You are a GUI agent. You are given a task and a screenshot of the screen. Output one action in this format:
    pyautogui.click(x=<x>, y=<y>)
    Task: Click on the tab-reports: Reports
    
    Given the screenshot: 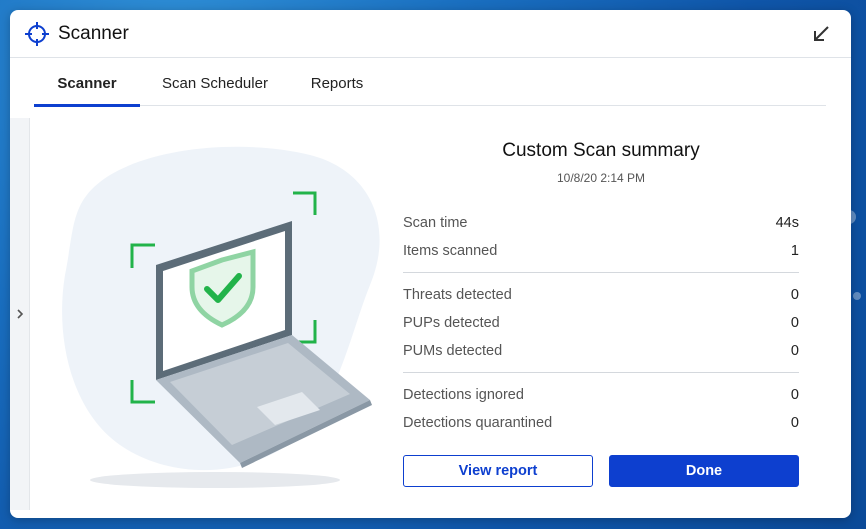 What is the action you would take?
    pyautogui.click(x=337, y=82)
    